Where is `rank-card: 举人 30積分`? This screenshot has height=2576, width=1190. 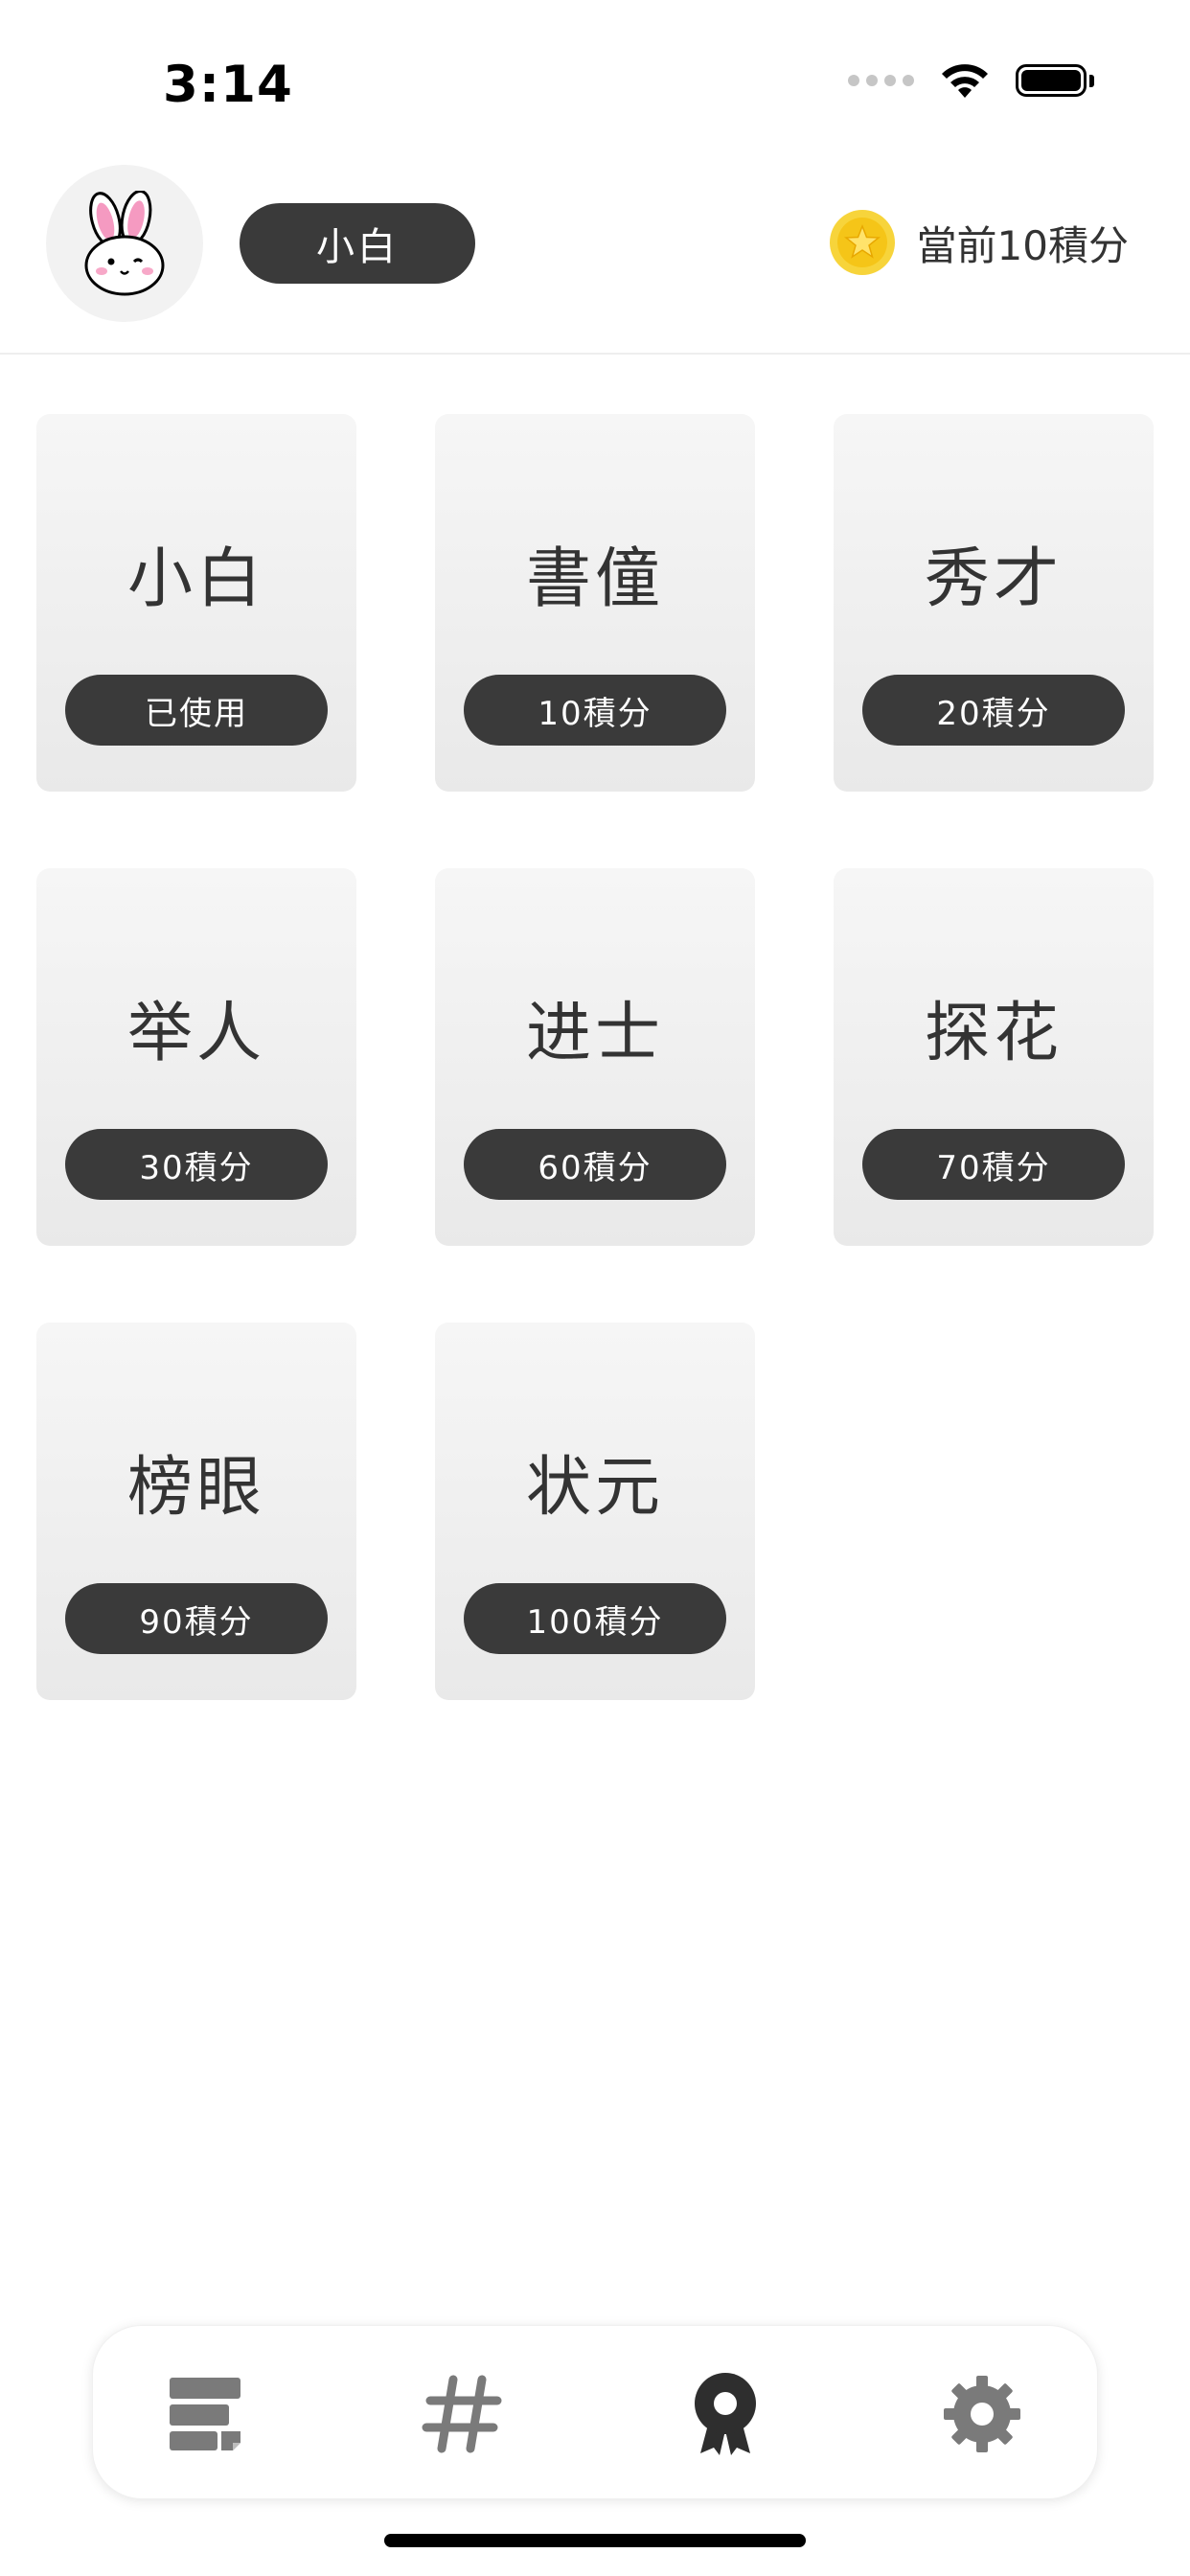 rank-card: 举人 30積分 is located at coordinates (196, 1057).